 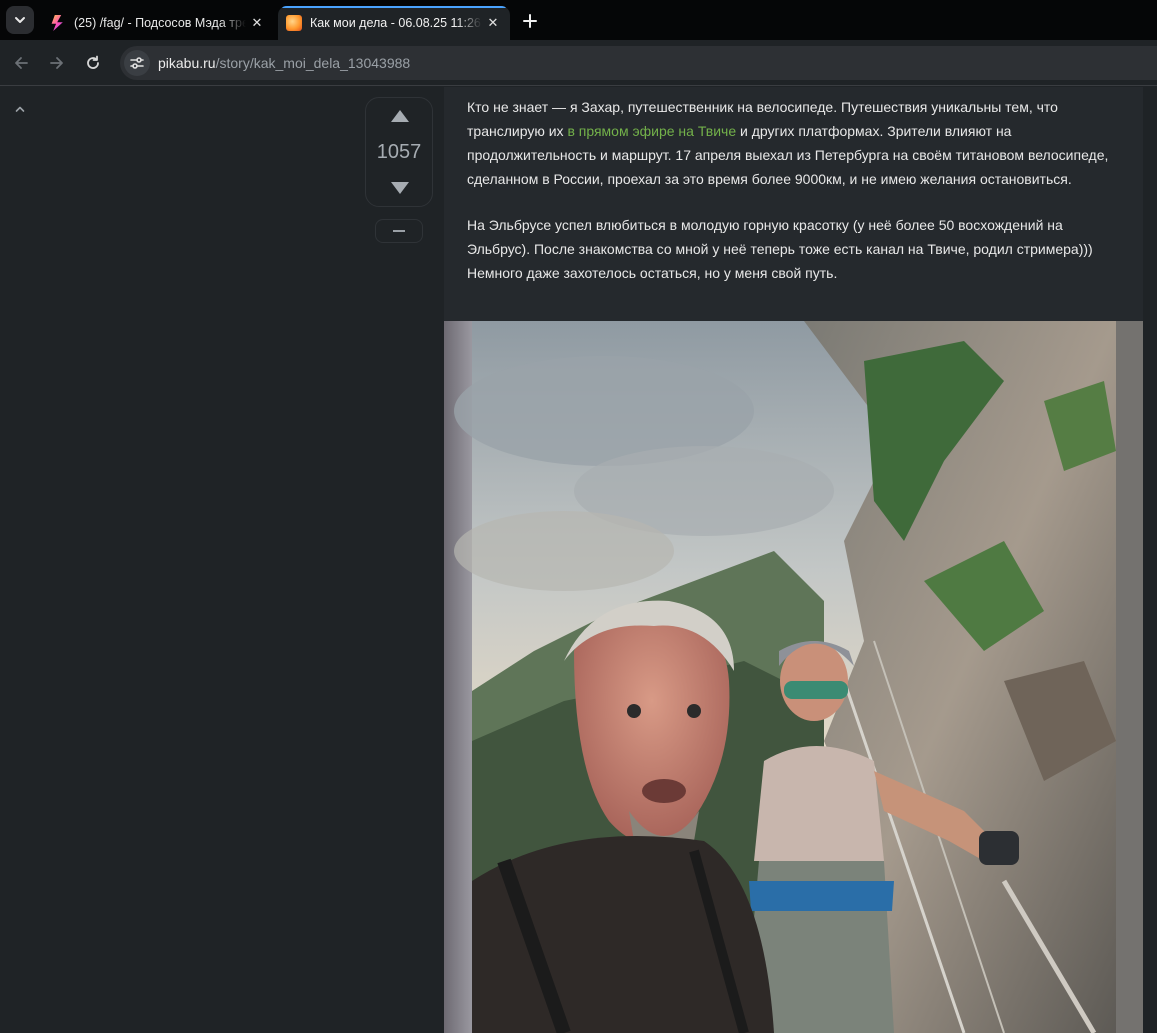 I want to click on site-info-button, so click(x=137, y=63).